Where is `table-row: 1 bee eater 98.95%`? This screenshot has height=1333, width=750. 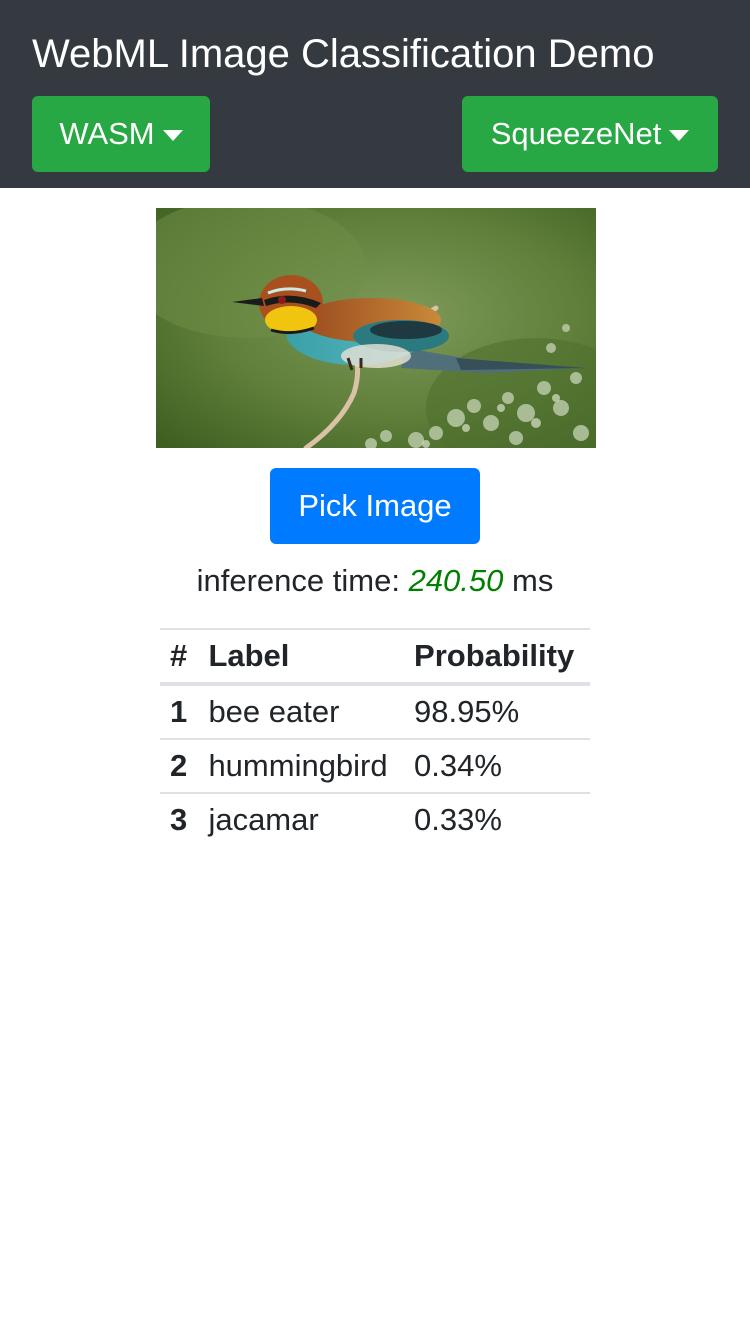 table-row: 1 bee eater 98.95% is located at coordinates (375, 712).